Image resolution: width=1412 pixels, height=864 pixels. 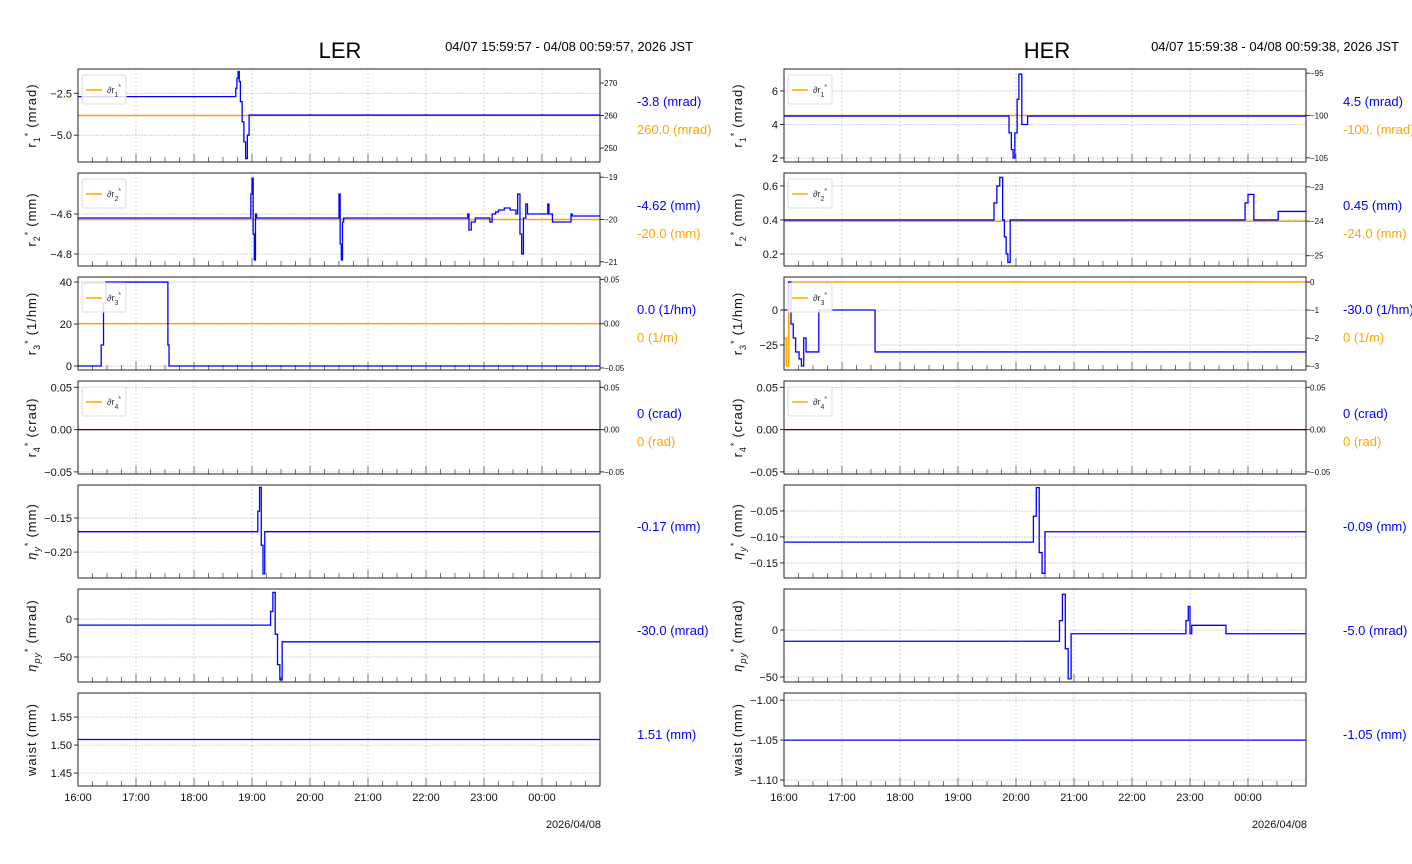 What do you see at coordinates (1312, 282) in the screenshot?
I see `right-y-tick-label: 0` at bounding box center [1312, 282].